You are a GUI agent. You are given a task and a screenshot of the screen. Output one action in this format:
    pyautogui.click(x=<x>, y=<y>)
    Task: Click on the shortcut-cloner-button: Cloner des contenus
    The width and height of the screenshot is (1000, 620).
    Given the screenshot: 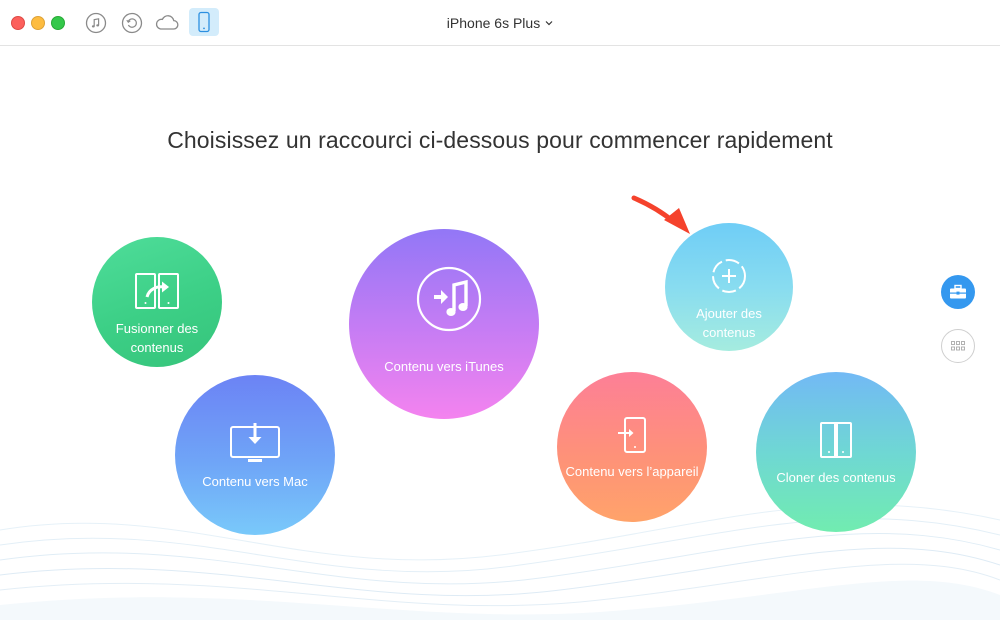 What is the action you would take?
    pyautogui.click(x=836, y=452)
    